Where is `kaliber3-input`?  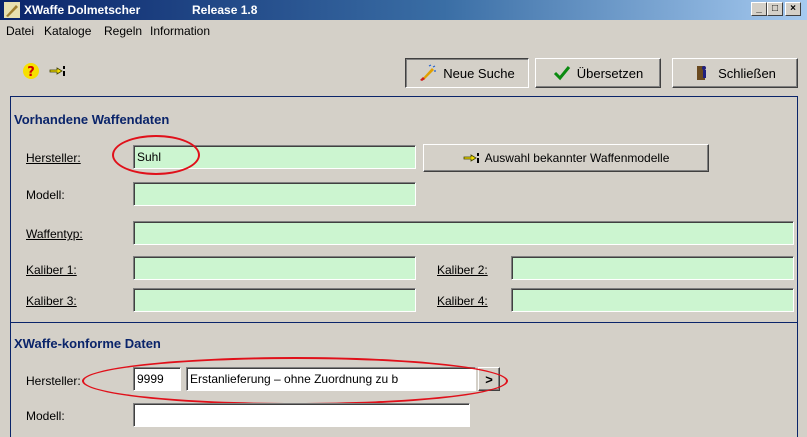 kaliber3-input is located at coordinates (274, 300).